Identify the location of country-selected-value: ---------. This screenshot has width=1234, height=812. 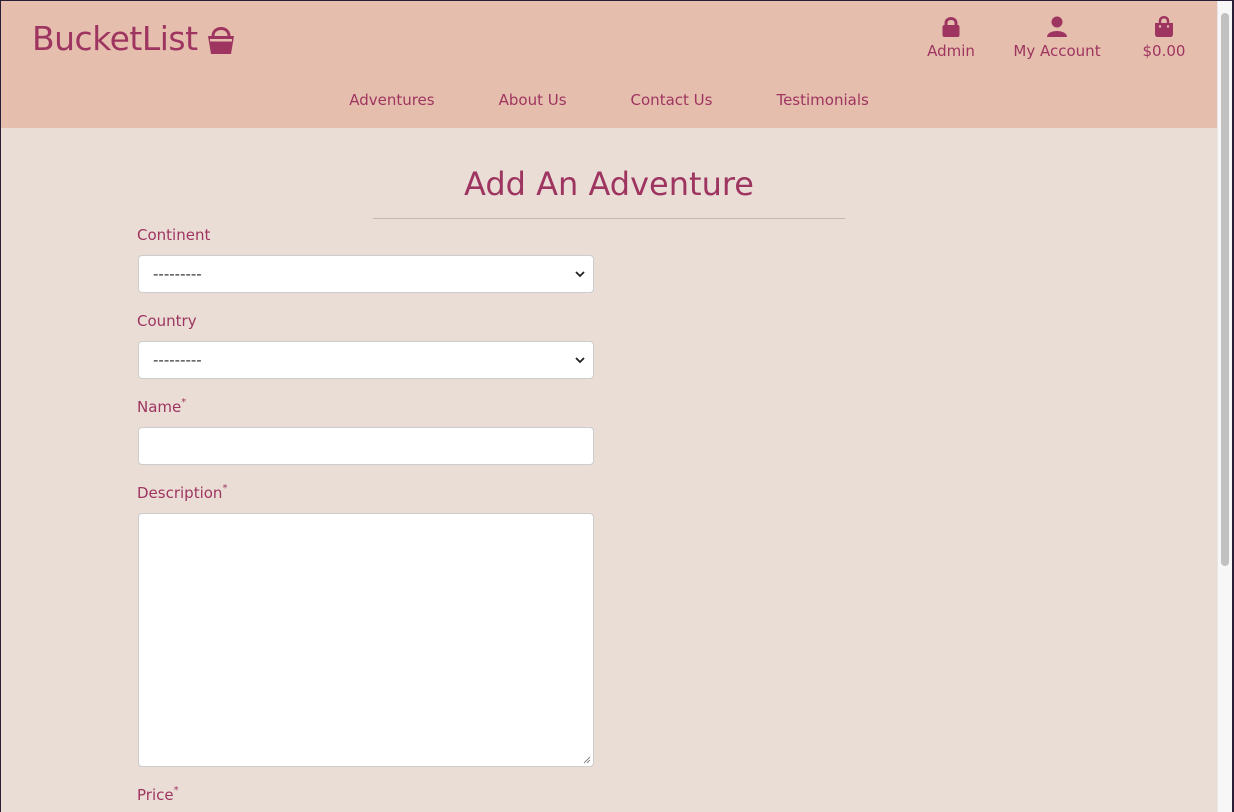
(177, 360).